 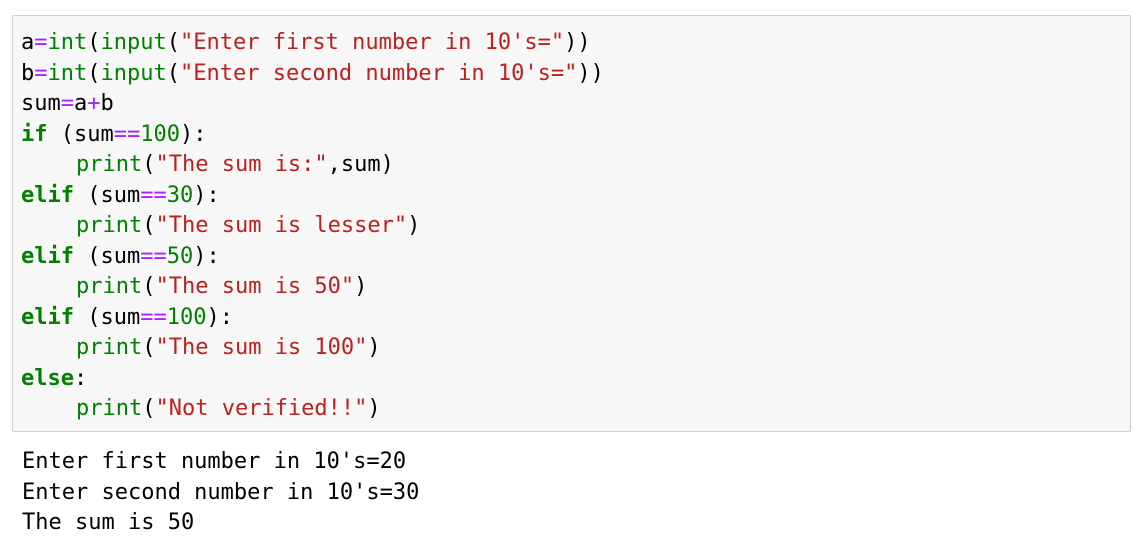 What do you see at coordinates (94, 103) in the screenshot?
I see `code-token: +` at bounding box center [94, 103].